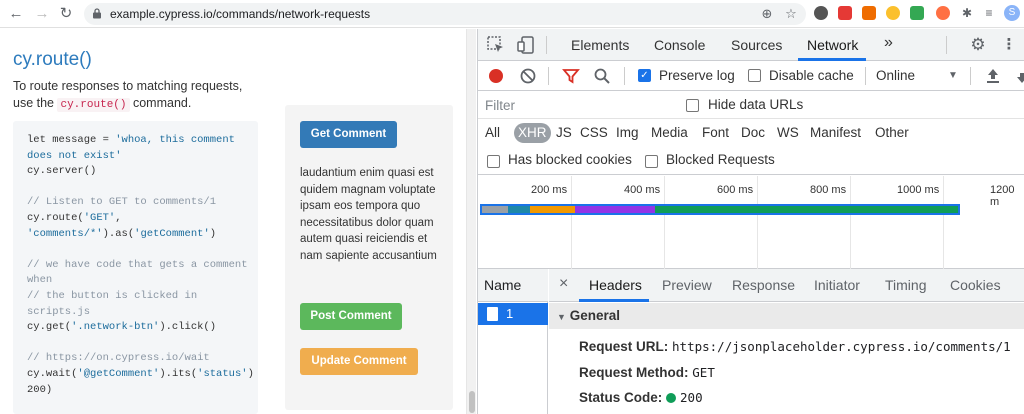 This screenshot has width=1024, height=414. What do you see at coordinates (627, 133) in the screenshot?
I see `type-filter-img: Img` at bounding box center [627, 133].